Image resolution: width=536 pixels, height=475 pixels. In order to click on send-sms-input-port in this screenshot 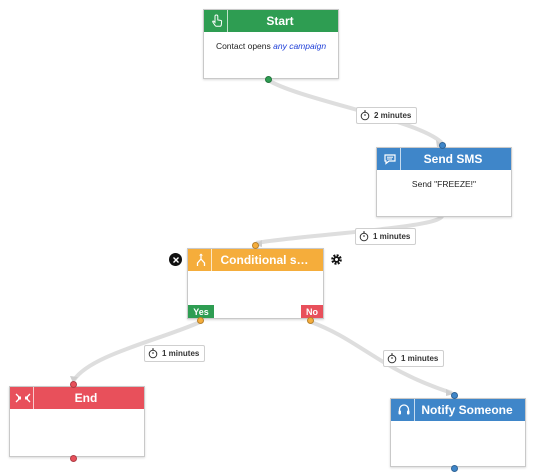, I will do `click(442, 145)`.